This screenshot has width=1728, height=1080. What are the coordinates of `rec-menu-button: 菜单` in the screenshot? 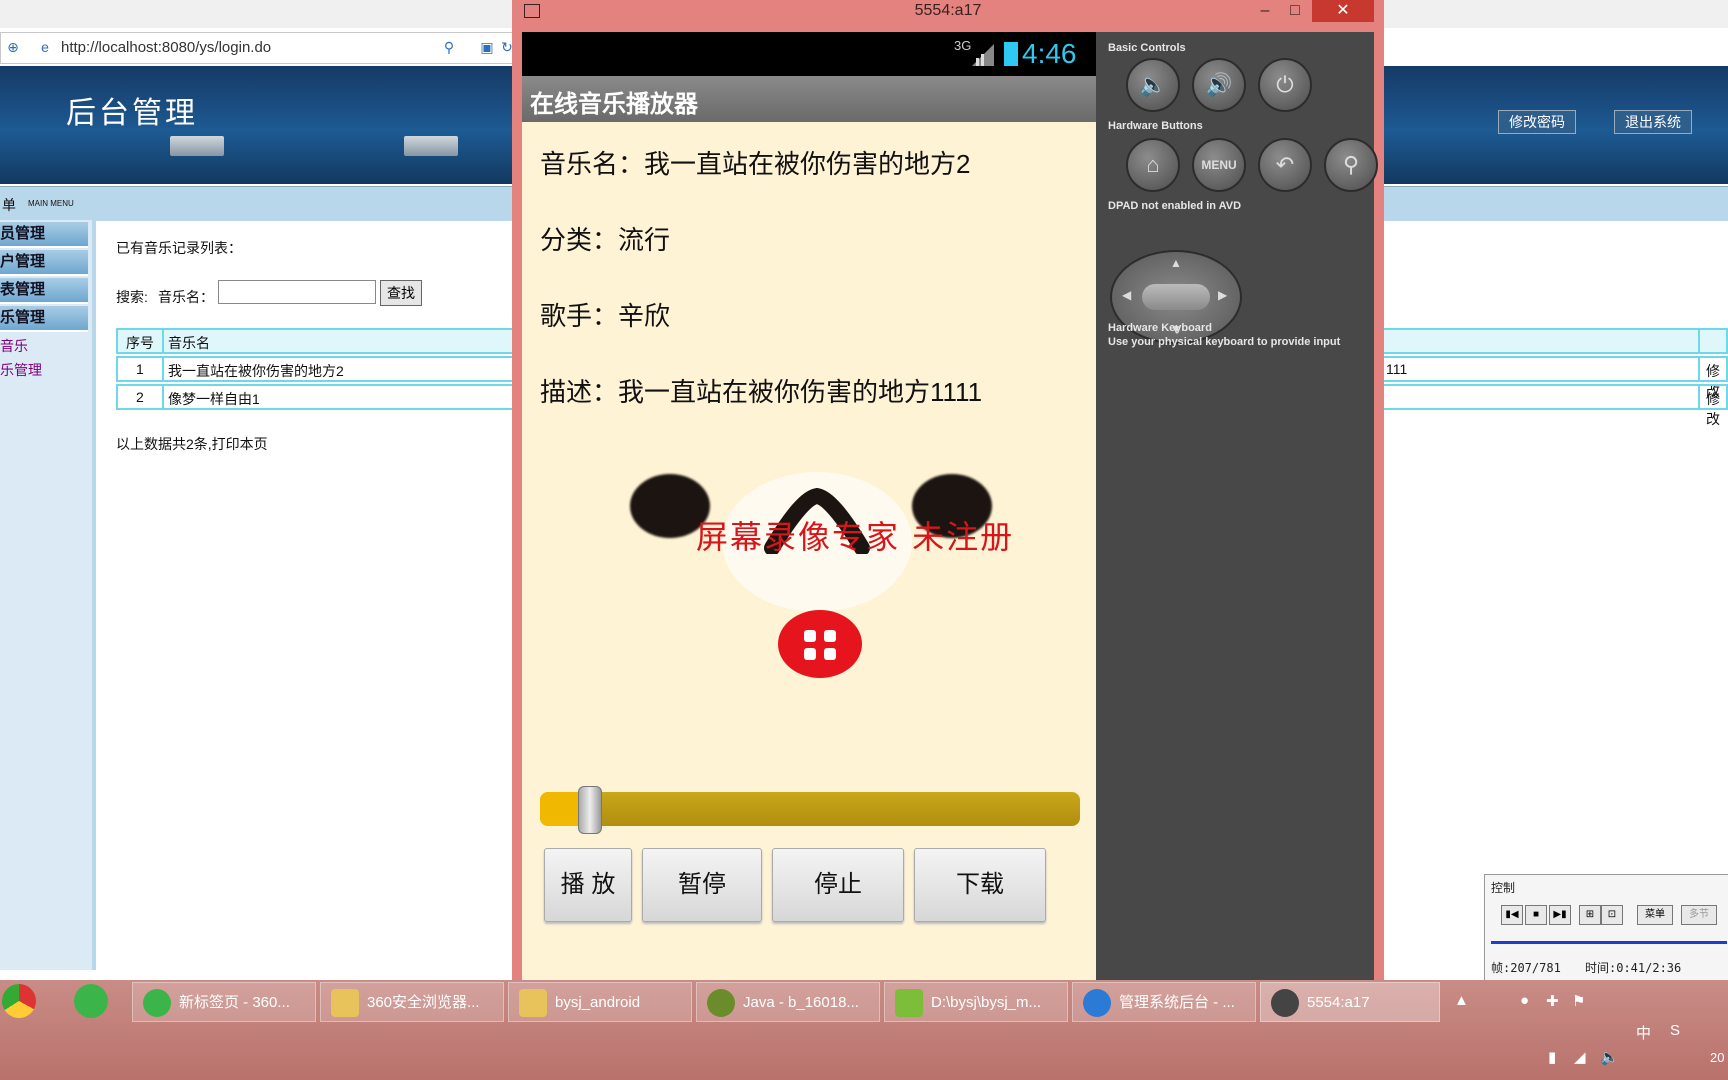 It's located at (1655, 915).